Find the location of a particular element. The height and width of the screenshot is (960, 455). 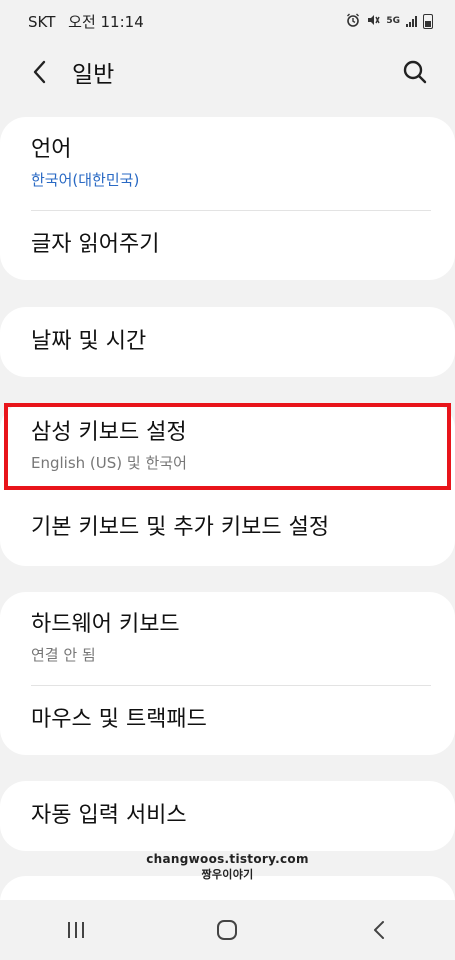

battery-icon is located at coordinates (428, 21).